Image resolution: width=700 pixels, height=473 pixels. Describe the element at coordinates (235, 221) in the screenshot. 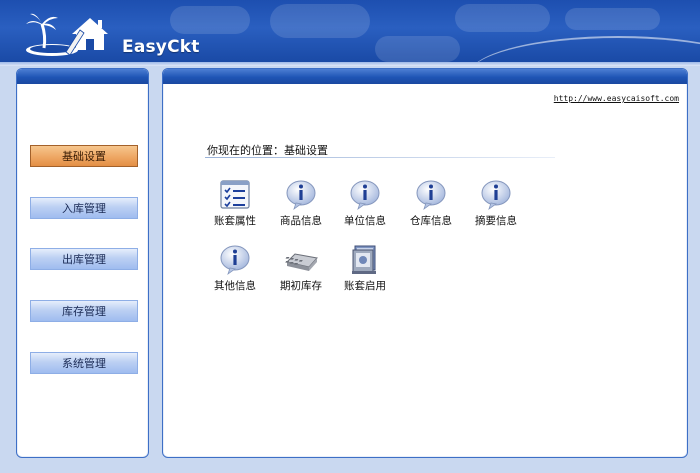

I see `item-label: 账套属性` at that location.